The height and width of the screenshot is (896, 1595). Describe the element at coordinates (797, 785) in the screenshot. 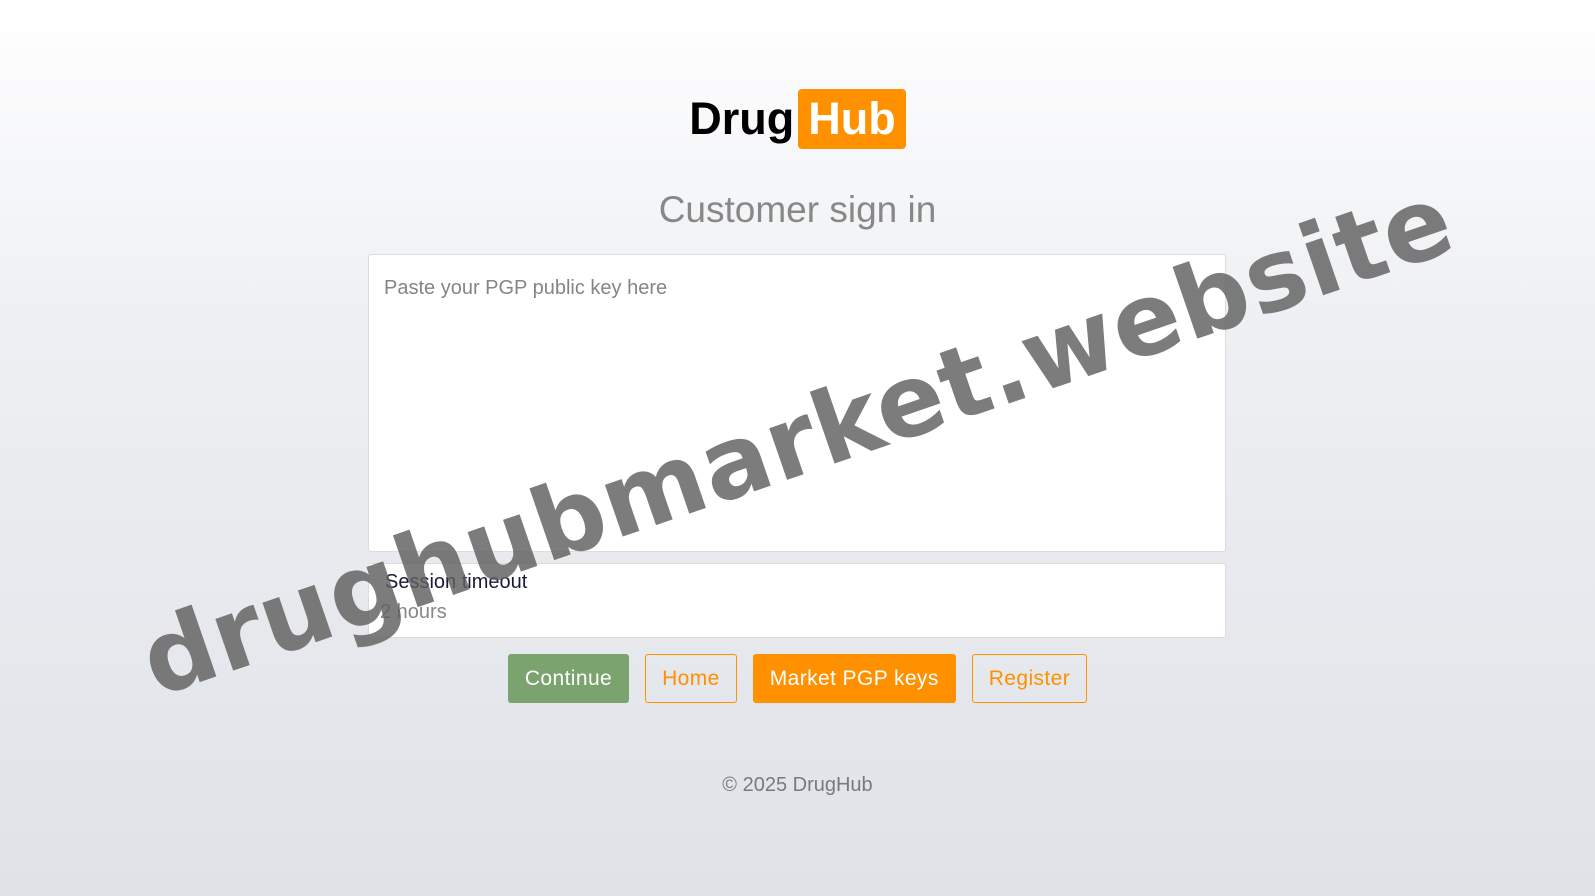

I see `footer-copyright: © 2025 DrugHub` at that location.